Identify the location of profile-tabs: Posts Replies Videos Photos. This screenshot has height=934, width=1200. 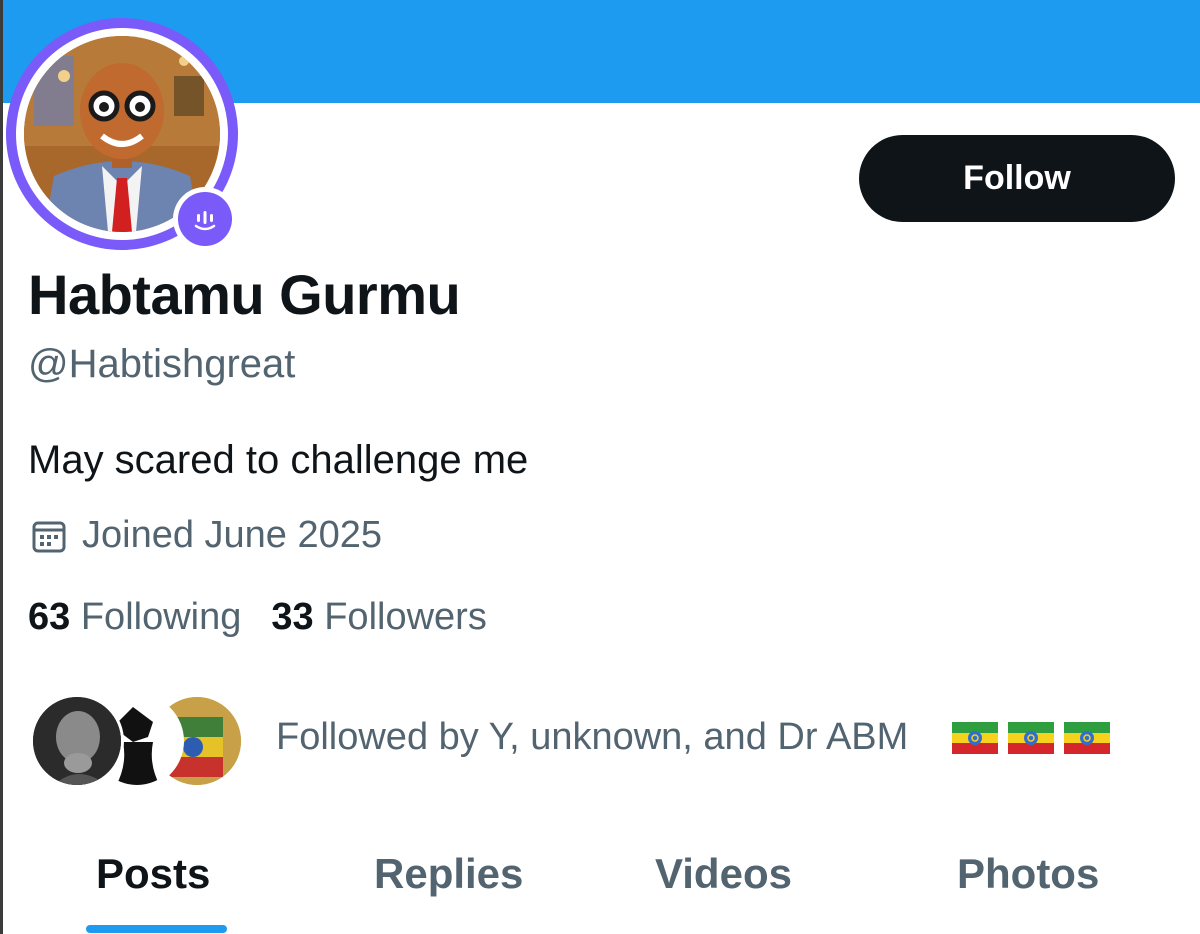
(600, 885).